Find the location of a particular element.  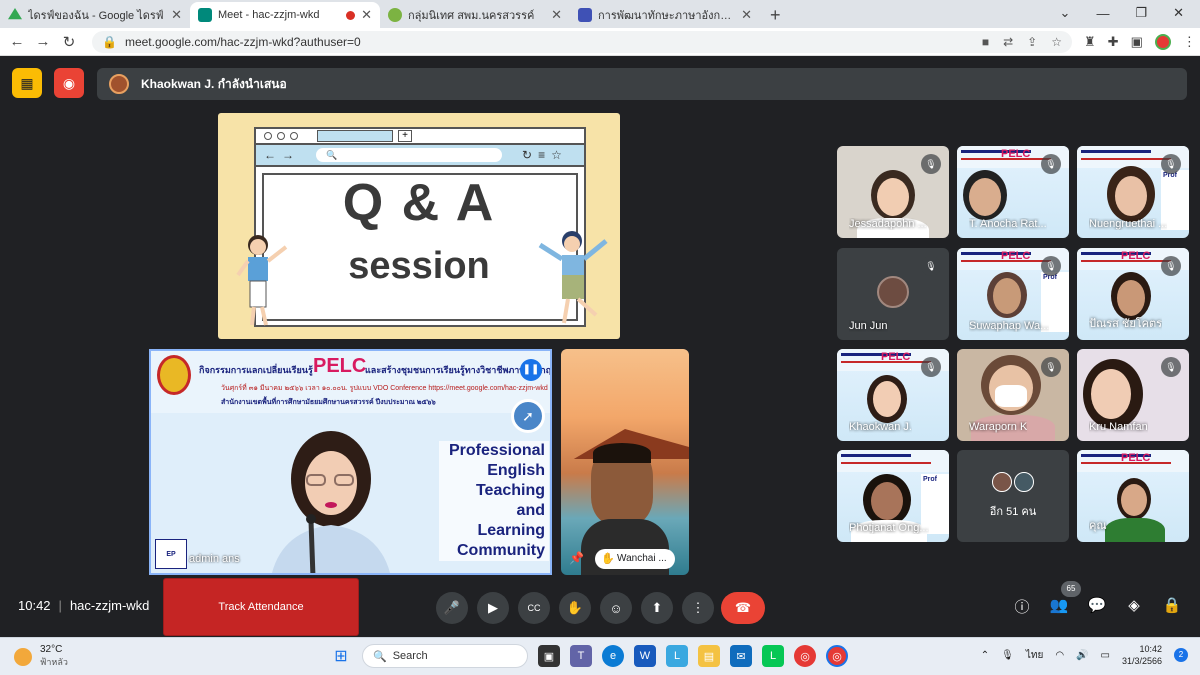

profile-avatar is located at coordinates (1162, 41).